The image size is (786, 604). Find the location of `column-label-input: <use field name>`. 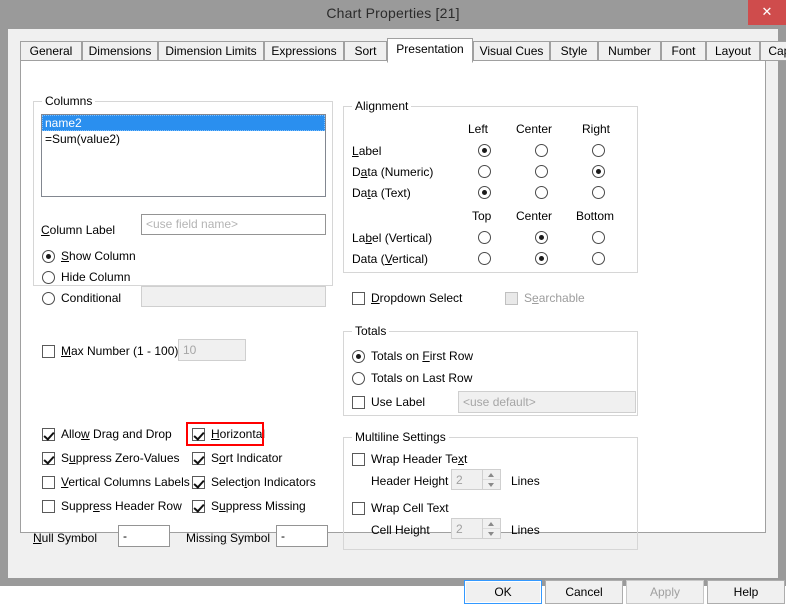

column-label-input: <use field name> is located at coordinates (233, 224).